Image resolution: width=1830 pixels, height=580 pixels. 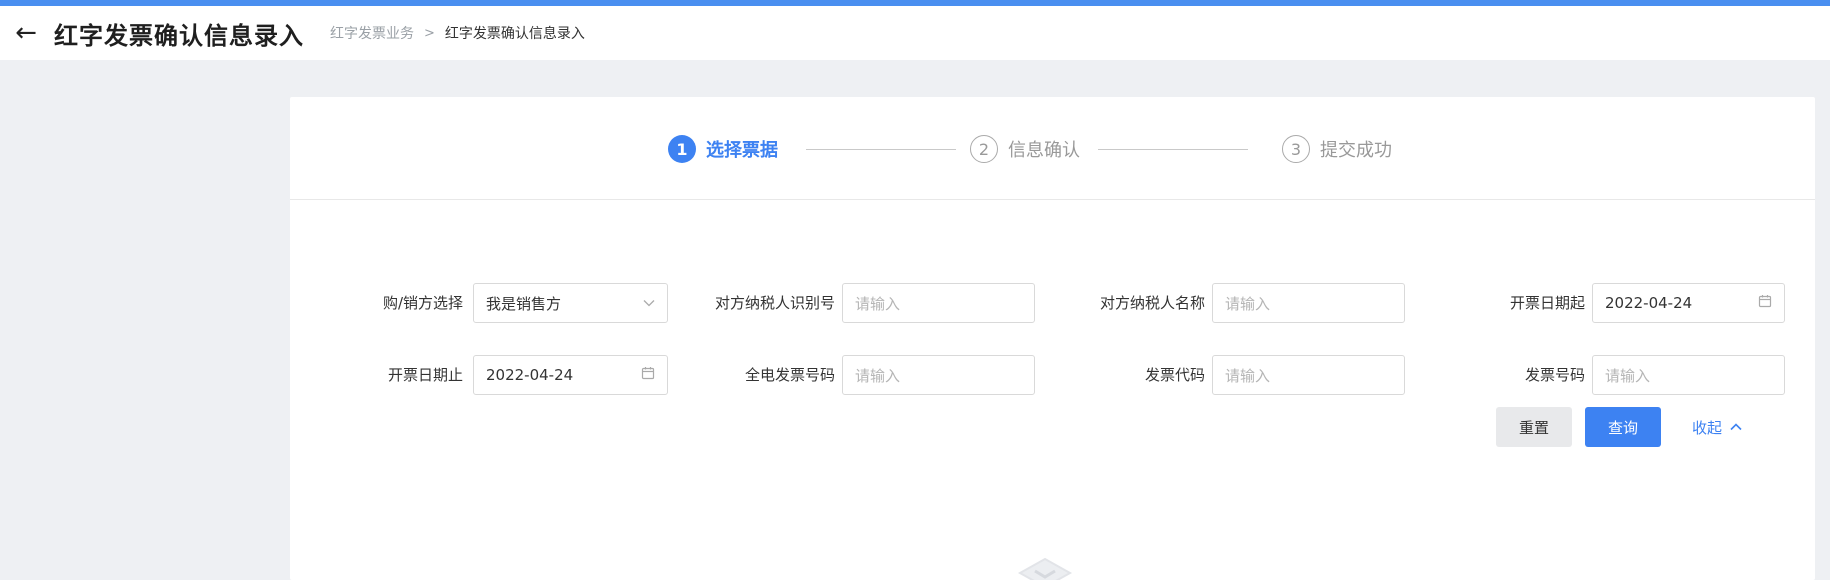 I want to click on breadcrumb-current: 红字发票确认信息录入, so click(x=514, y=34).